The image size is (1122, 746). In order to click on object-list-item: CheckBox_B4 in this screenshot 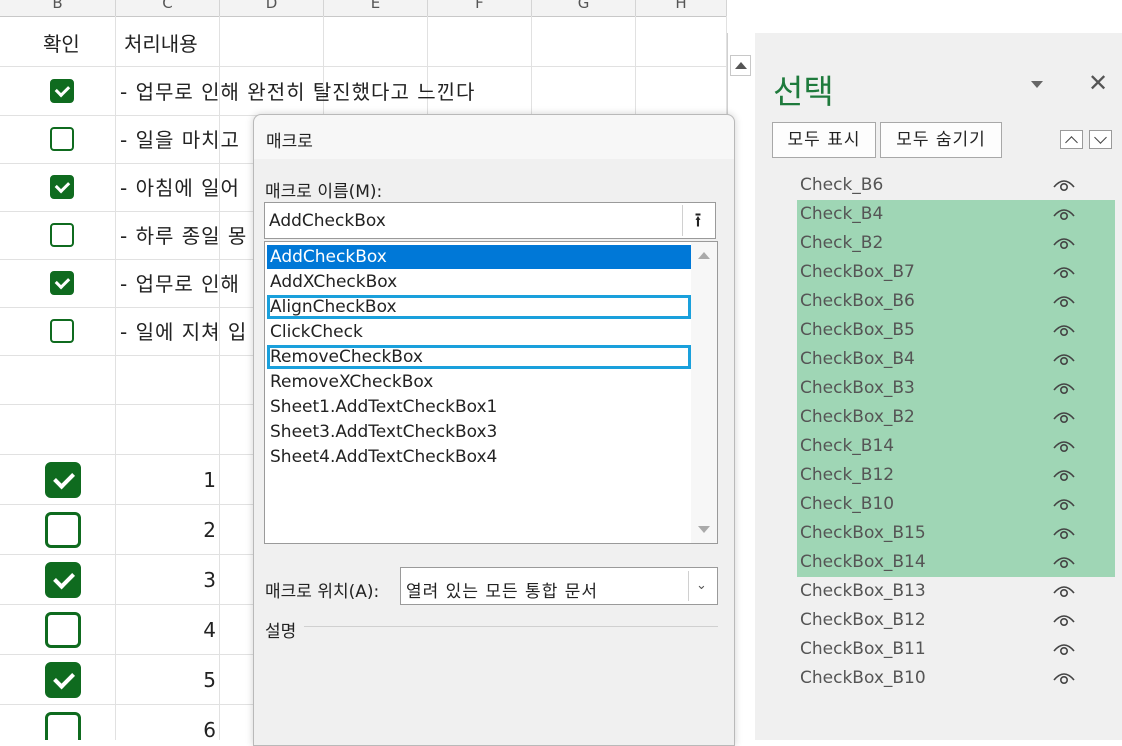, I will do `click(956, 359)`.